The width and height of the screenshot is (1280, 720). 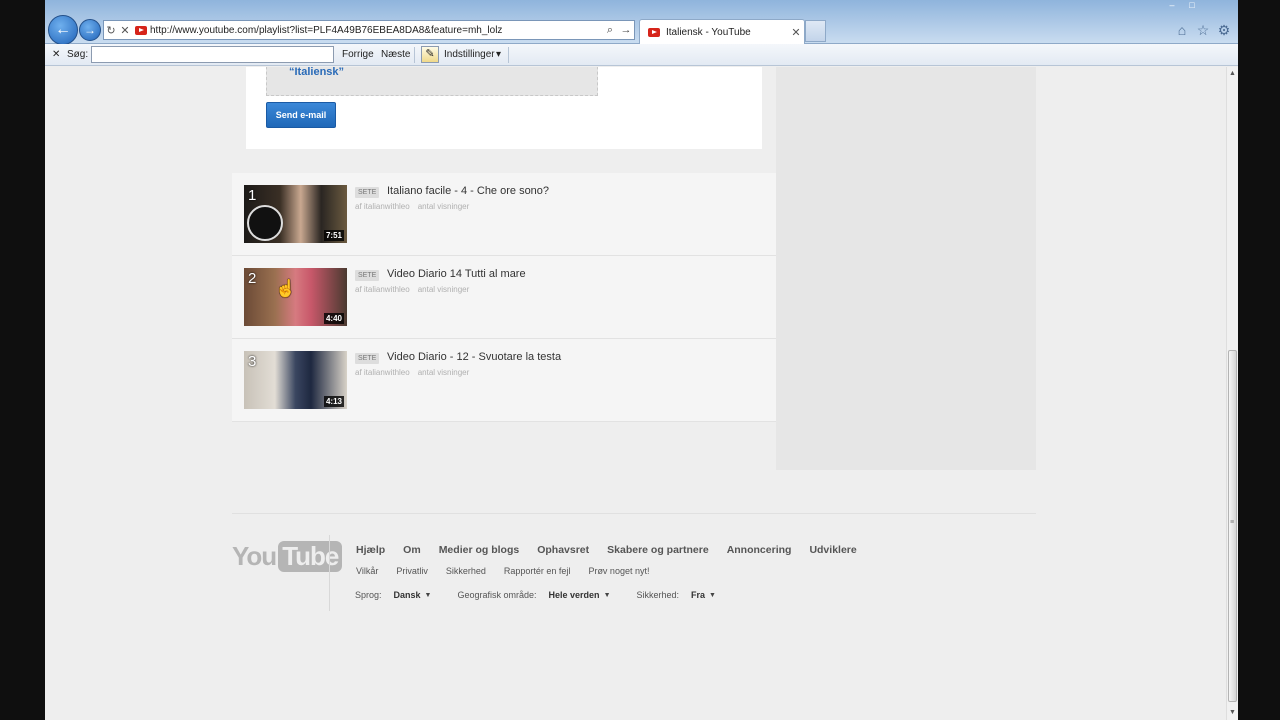 I want to click on find-next-button: Næste, so click(x=395, y=54).